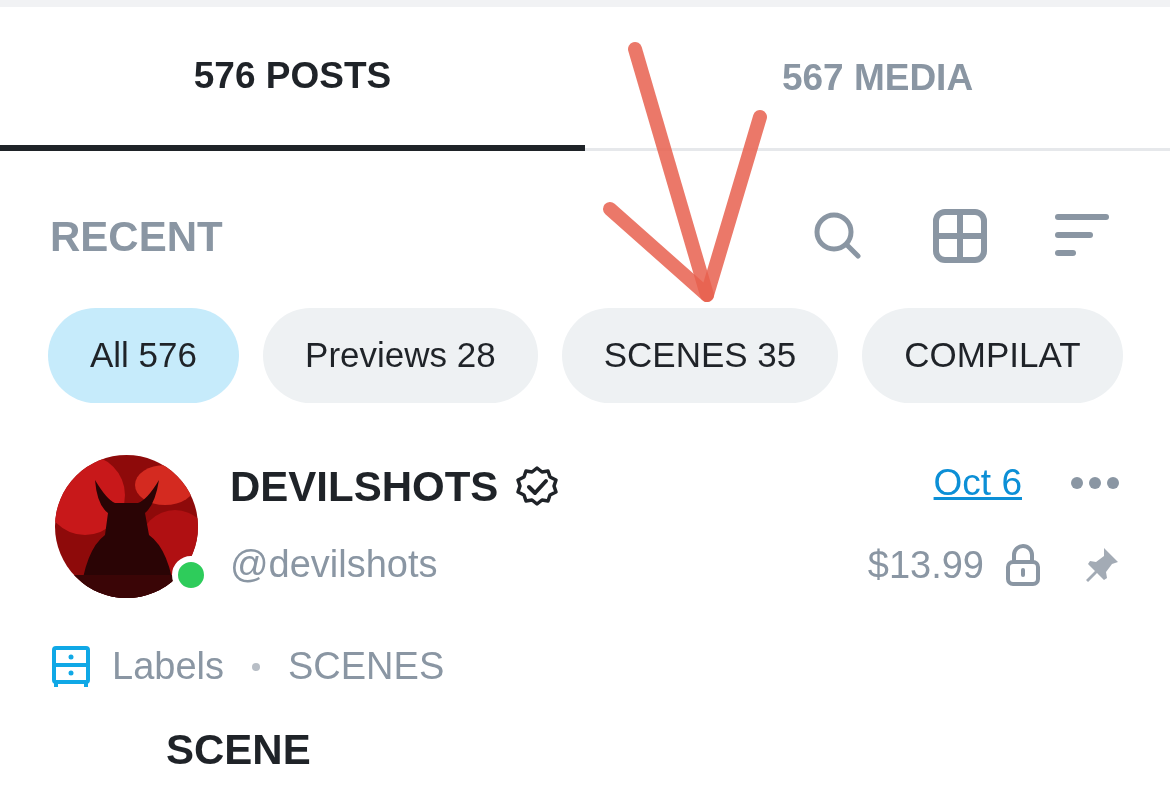 Image resolution: width=1170 pixels, height=796 pixels. Describe the element at coordinates (925, 565) in the screenshot. I see `post-price: $13.99` at that location.